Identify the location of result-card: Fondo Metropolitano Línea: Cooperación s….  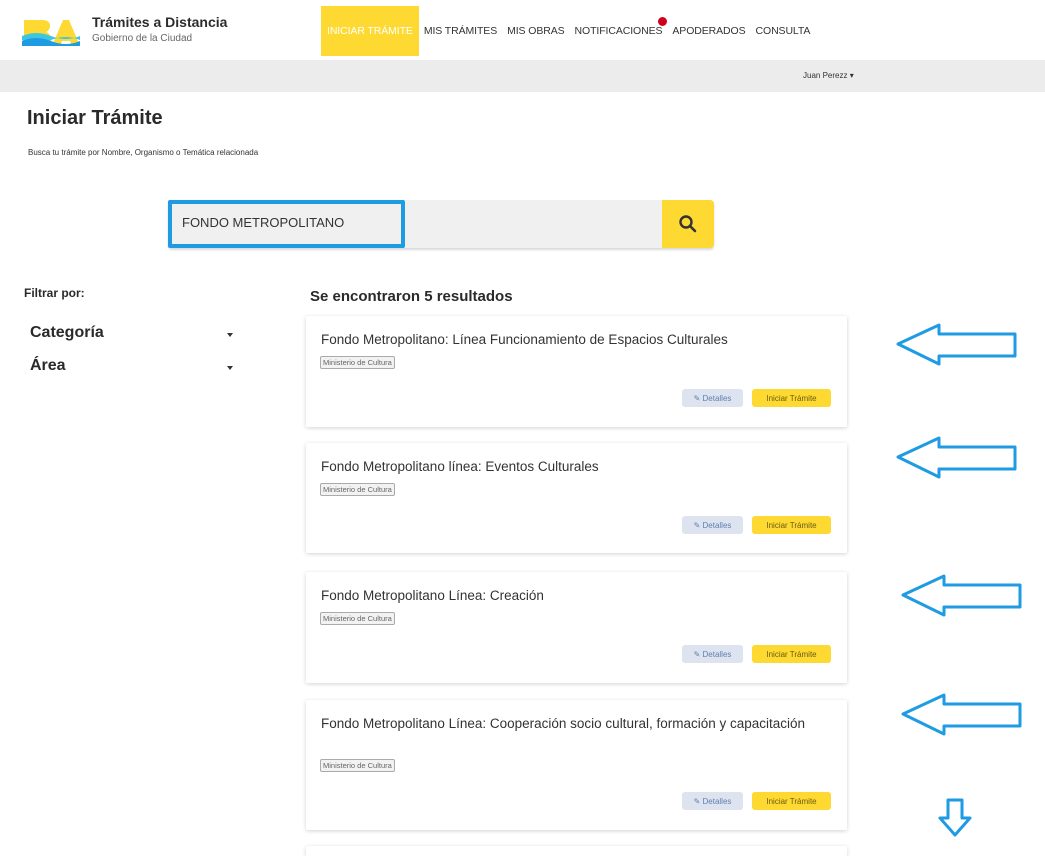
(576, 765).